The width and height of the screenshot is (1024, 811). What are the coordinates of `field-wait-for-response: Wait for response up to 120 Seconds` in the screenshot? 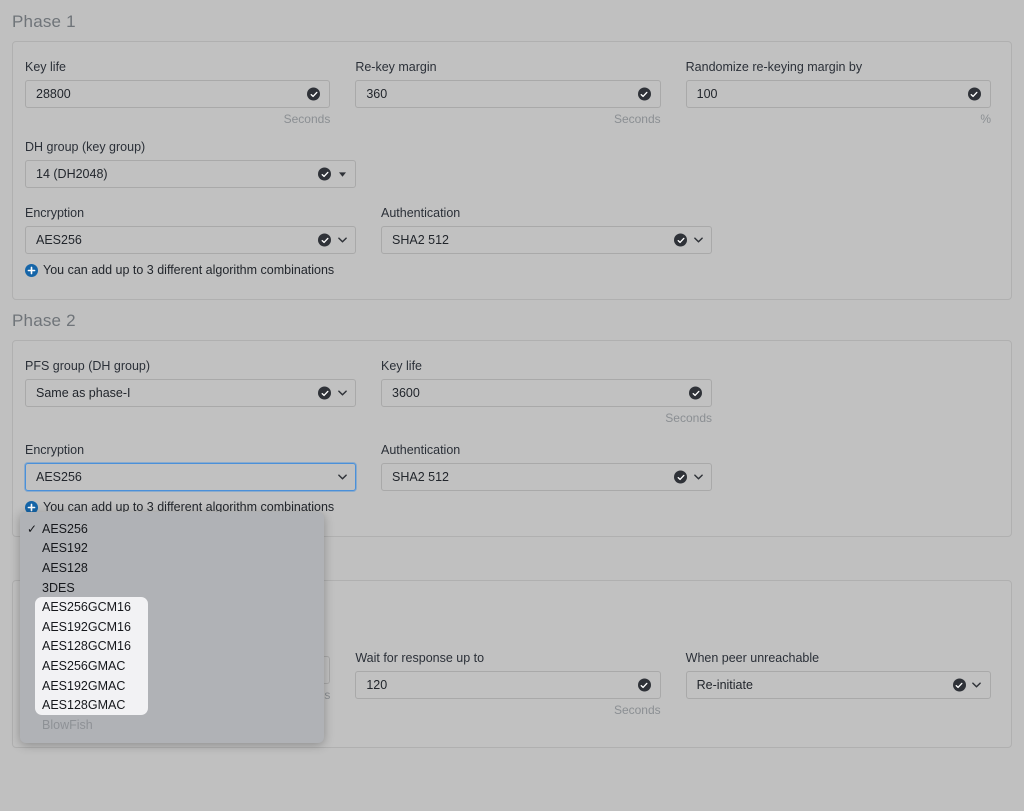 It's located at (508, 684).